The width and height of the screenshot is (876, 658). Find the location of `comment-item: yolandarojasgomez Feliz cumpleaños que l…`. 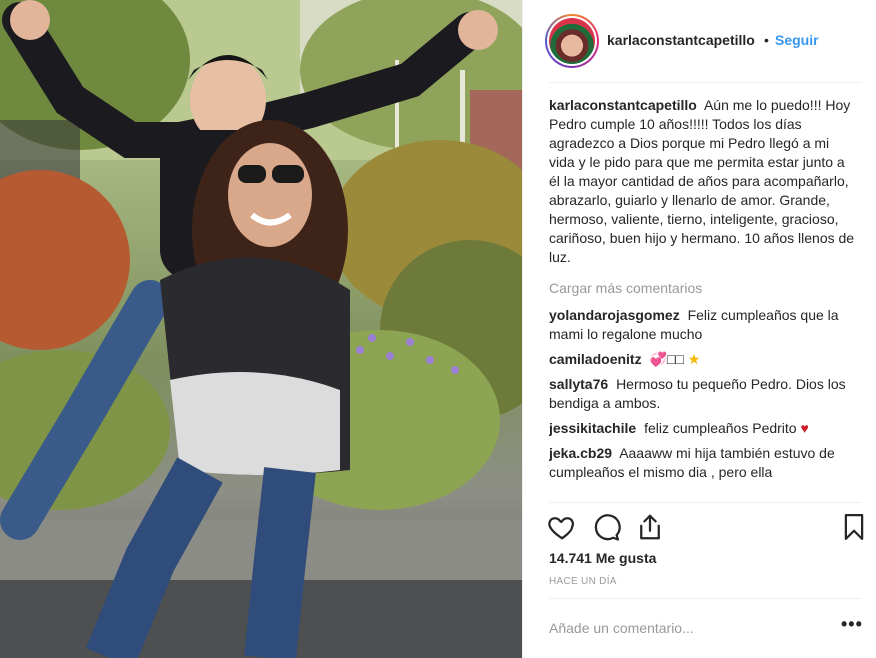

comment-item: yolandarojasgomez Feliz cumpleaños que l… is located at coordinates (702, 325).